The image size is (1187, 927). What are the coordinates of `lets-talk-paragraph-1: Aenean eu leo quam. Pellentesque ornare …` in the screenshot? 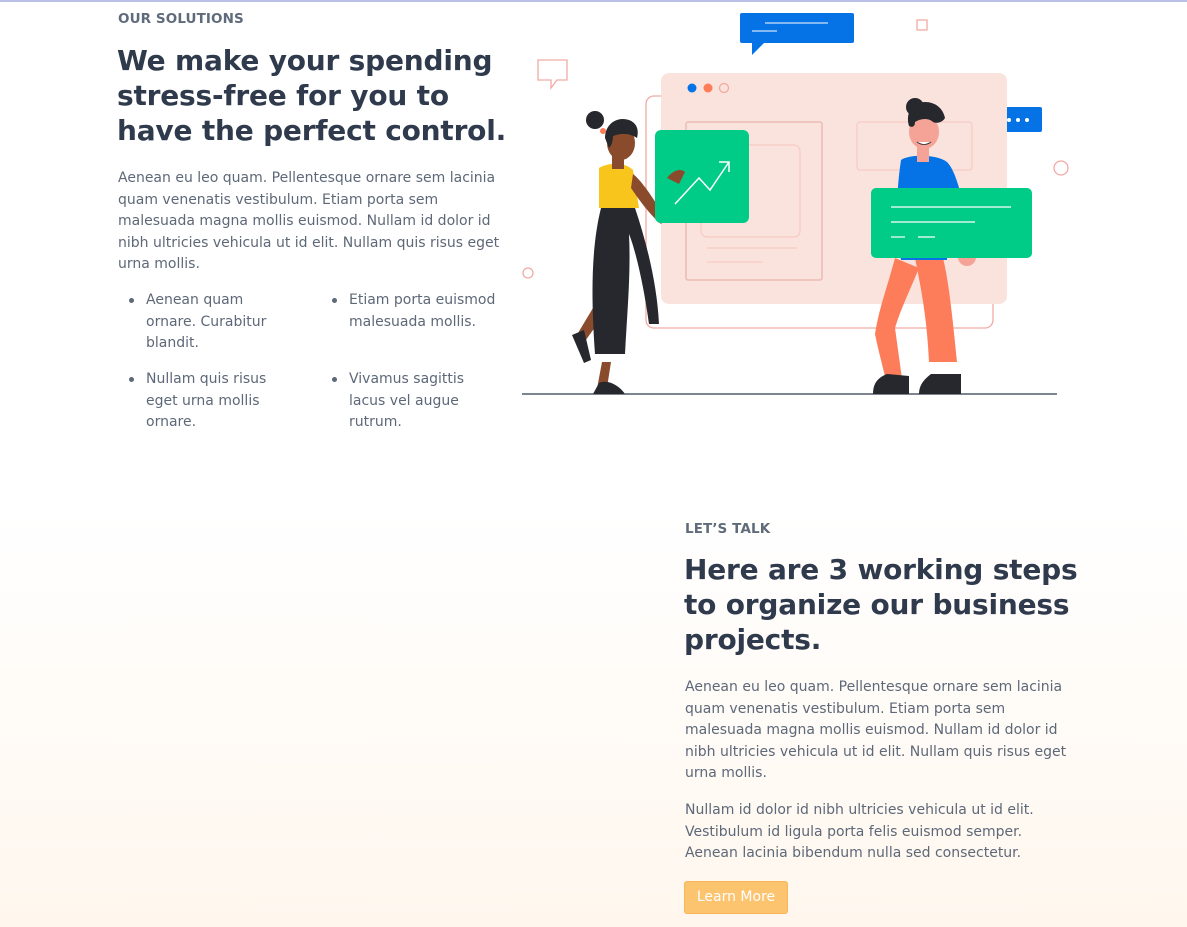 It's located at (876, 730).